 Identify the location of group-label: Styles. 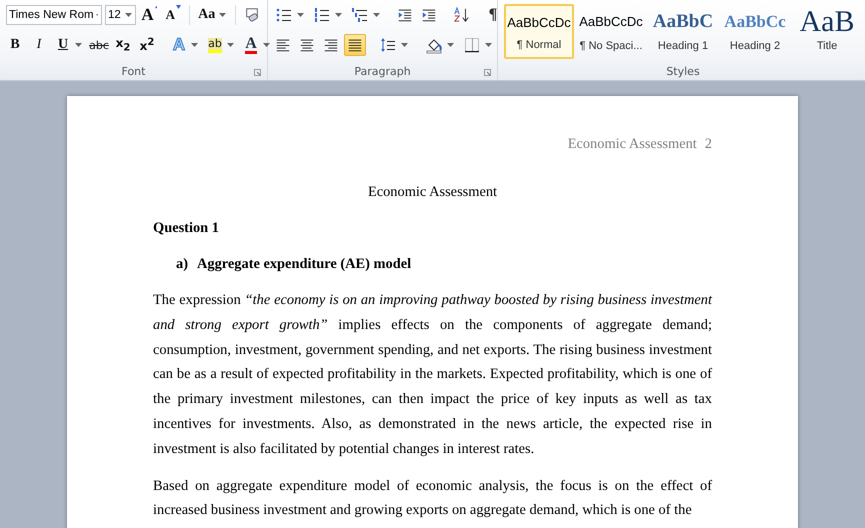
(683, 71).